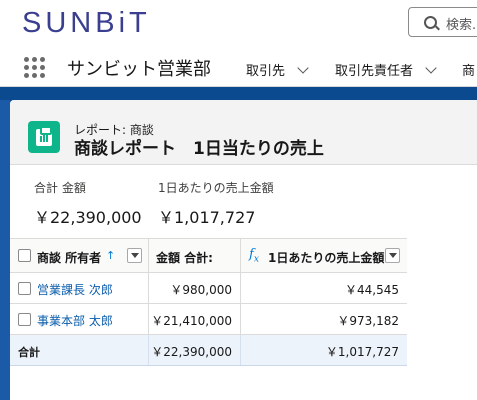 The width and height of the screenshot is (477, 400). I want to click on nav-item-opportunities: 商, so click(468, 69).